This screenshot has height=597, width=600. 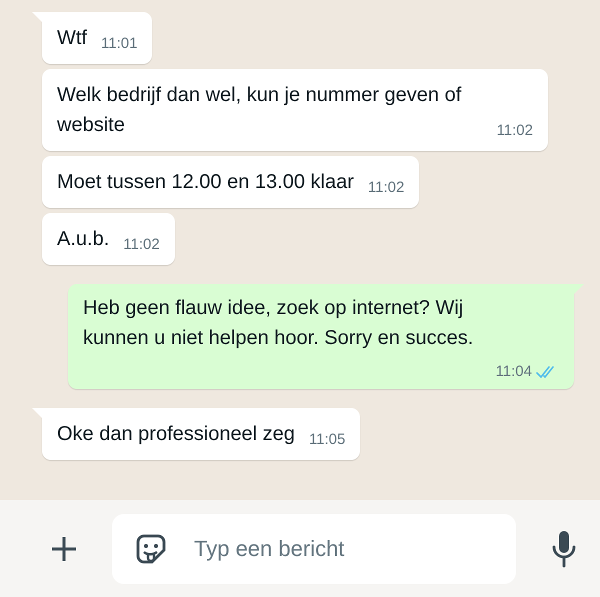 I want to click on message-text: Wtf, so click(x=72, y=38).